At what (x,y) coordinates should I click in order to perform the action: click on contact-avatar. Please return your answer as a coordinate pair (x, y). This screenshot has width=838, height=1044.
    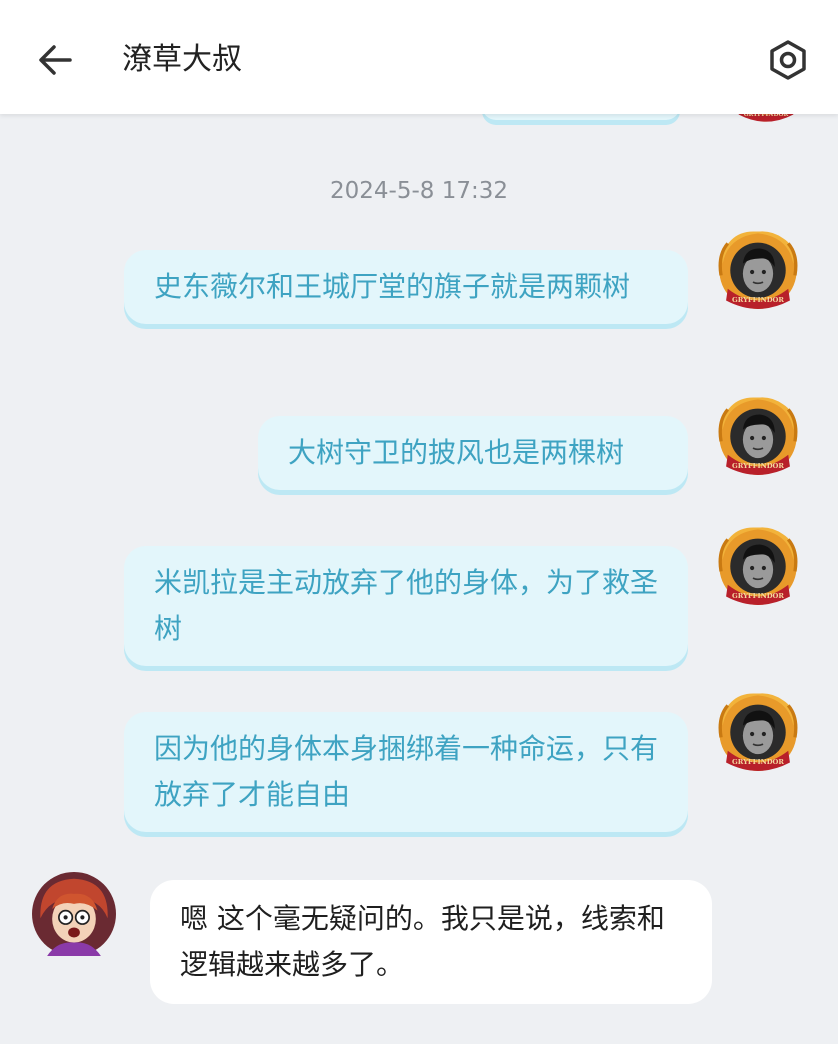
    Looking at the image, I should click on (74, 914).